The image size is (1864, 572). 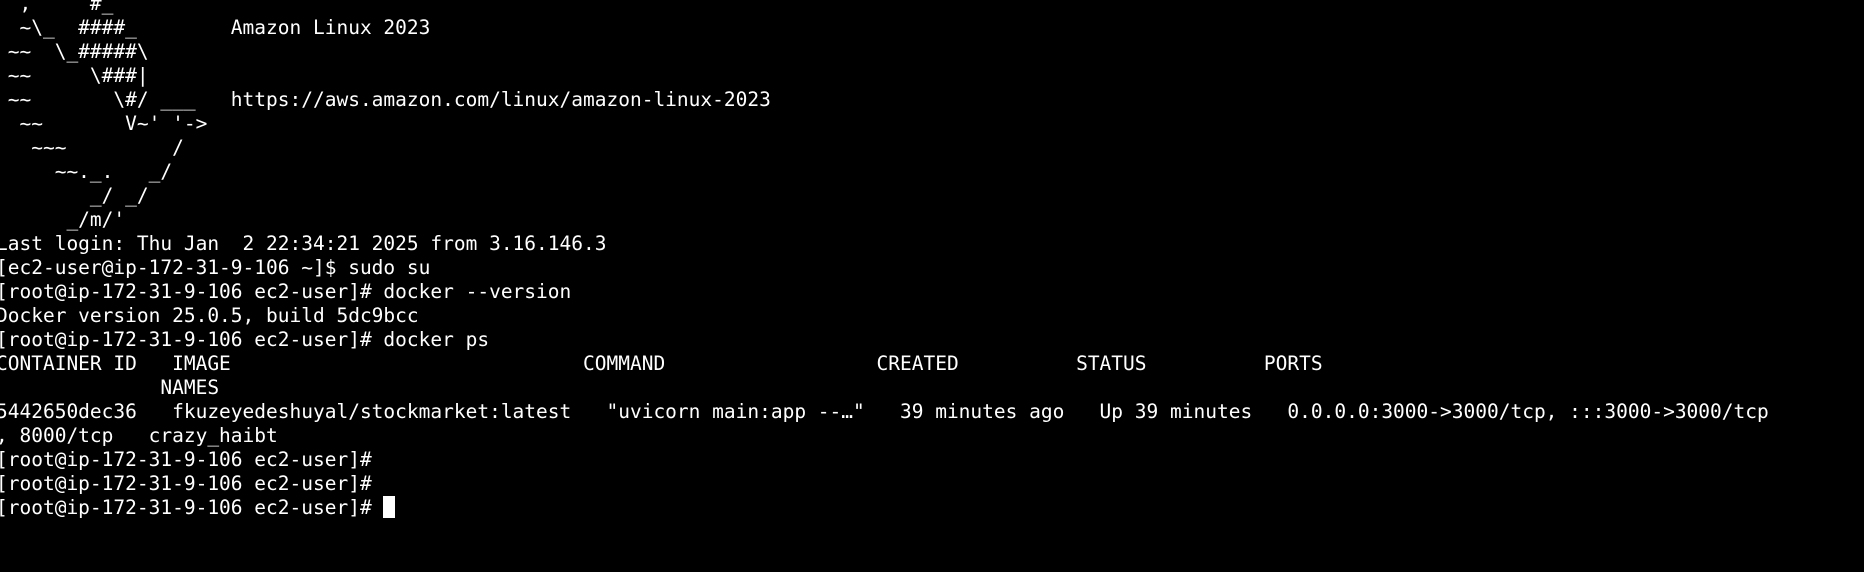 What do you see at coordinates (192, 507) in the screenshot?
I see `active-prompt-text: [root@ip-172-31-9-106 ec2-user]#` at bounding box center [192, 507].